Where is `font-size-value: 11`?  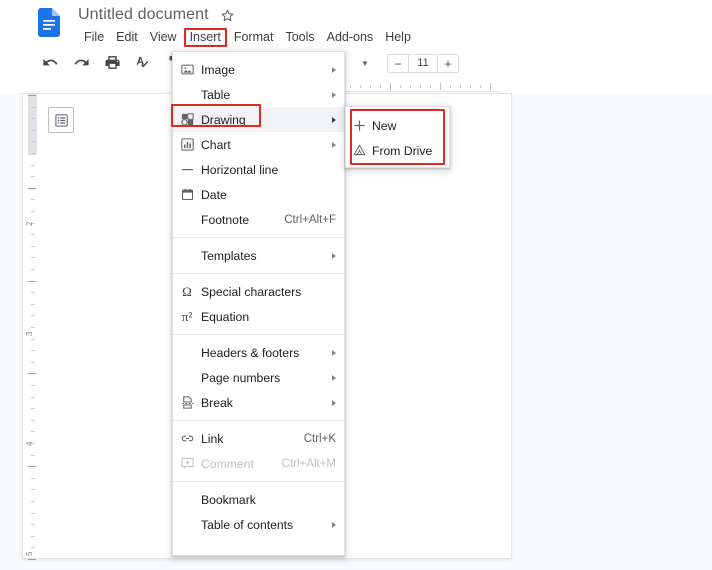 font-size-value: 11 is located at coordinates (423, 63).